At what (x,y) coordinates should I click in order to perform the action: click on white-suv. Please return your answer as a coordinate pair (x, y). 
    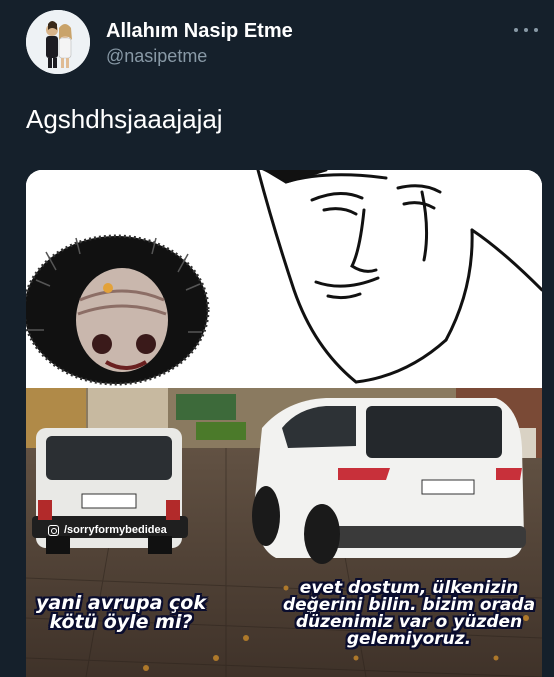
    Looking at the image, I should click on (389, 481).